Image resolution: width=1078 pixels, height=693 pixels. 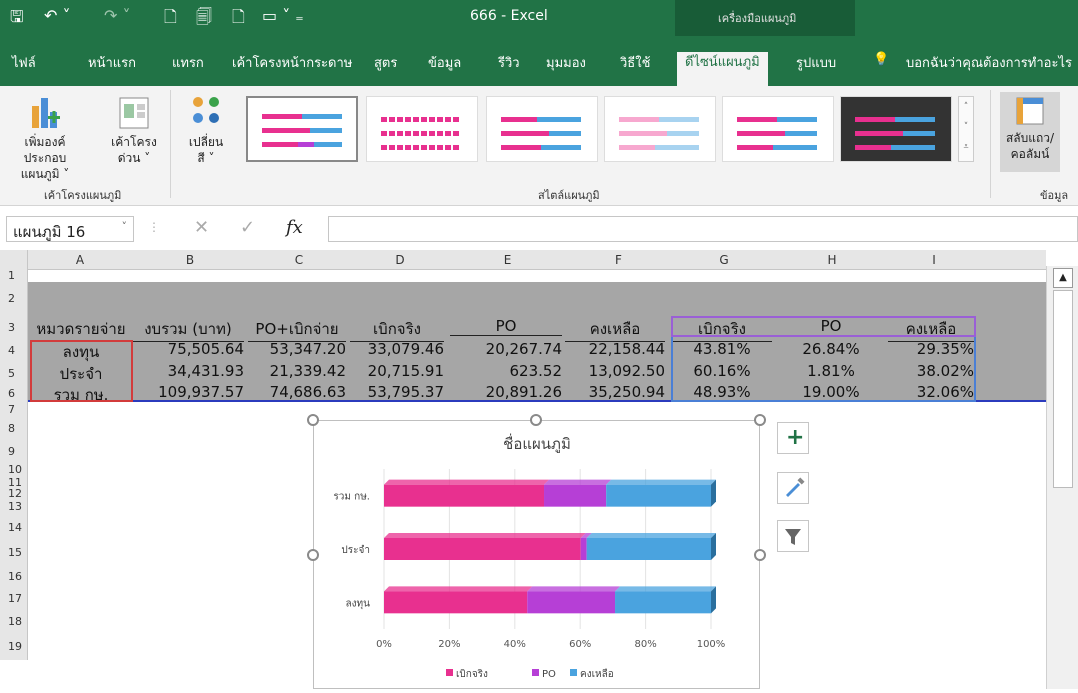 I want to click on column-header-C: C, so click(x=299, y=260).